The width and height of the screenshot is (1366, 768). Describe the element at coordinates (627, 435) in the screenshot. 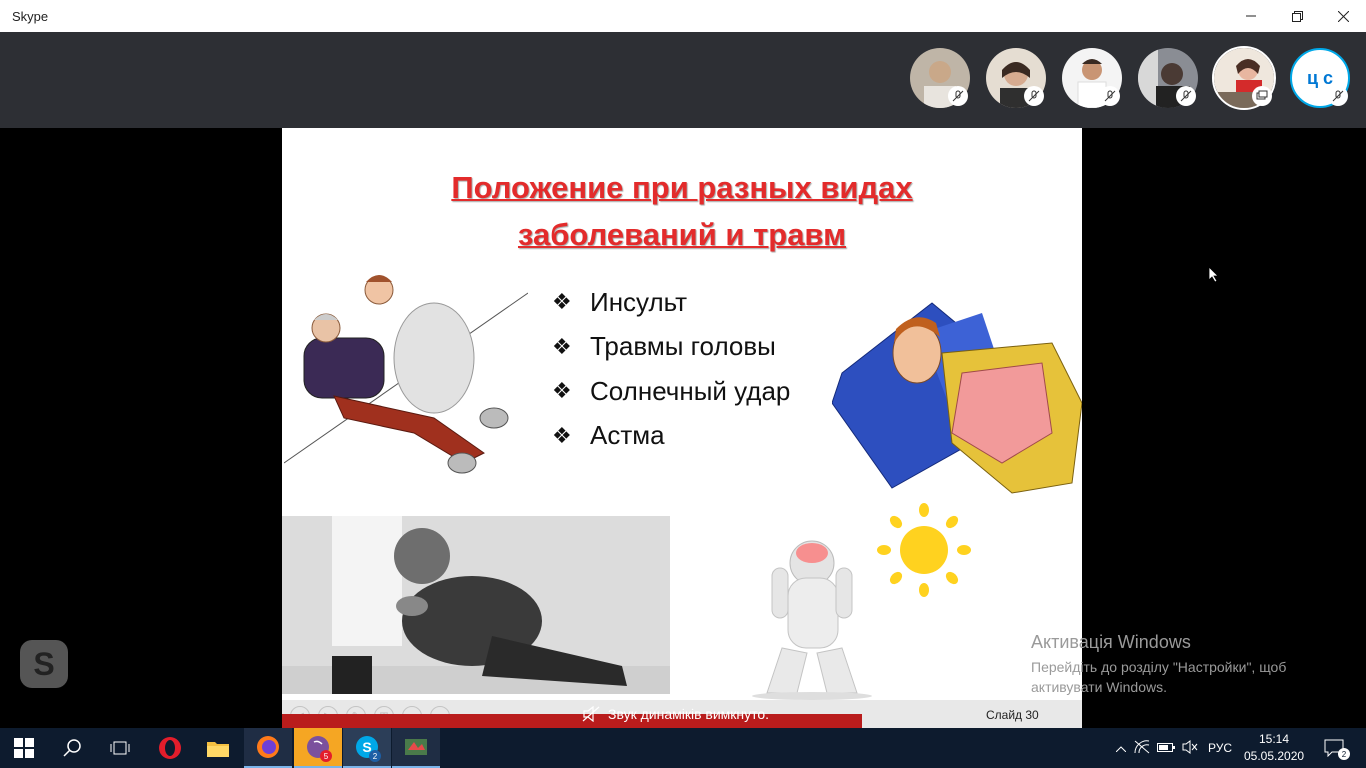

I see `bullet-text: Астма` at that location.